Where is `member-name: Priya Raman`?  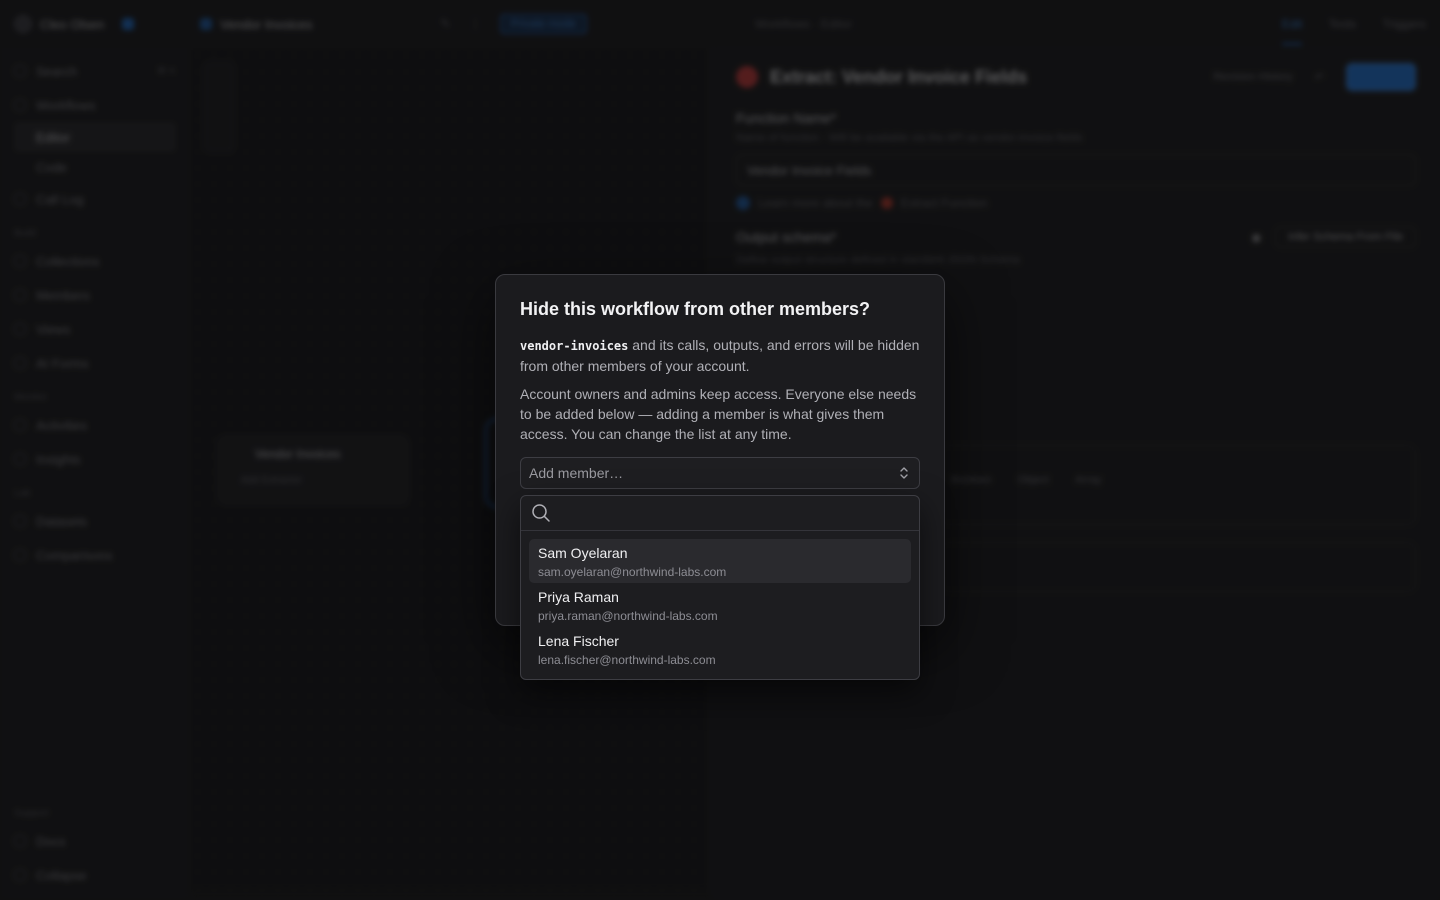
member-name: Priya Raman is located at coordinates (578, 597).